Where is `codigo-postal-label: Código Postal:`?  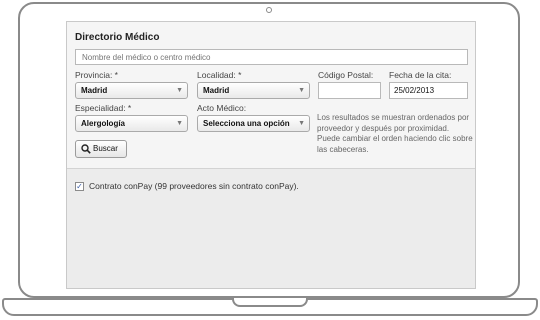
codigo-postal-label: Código Postal: is located at coordinates (346, 75).